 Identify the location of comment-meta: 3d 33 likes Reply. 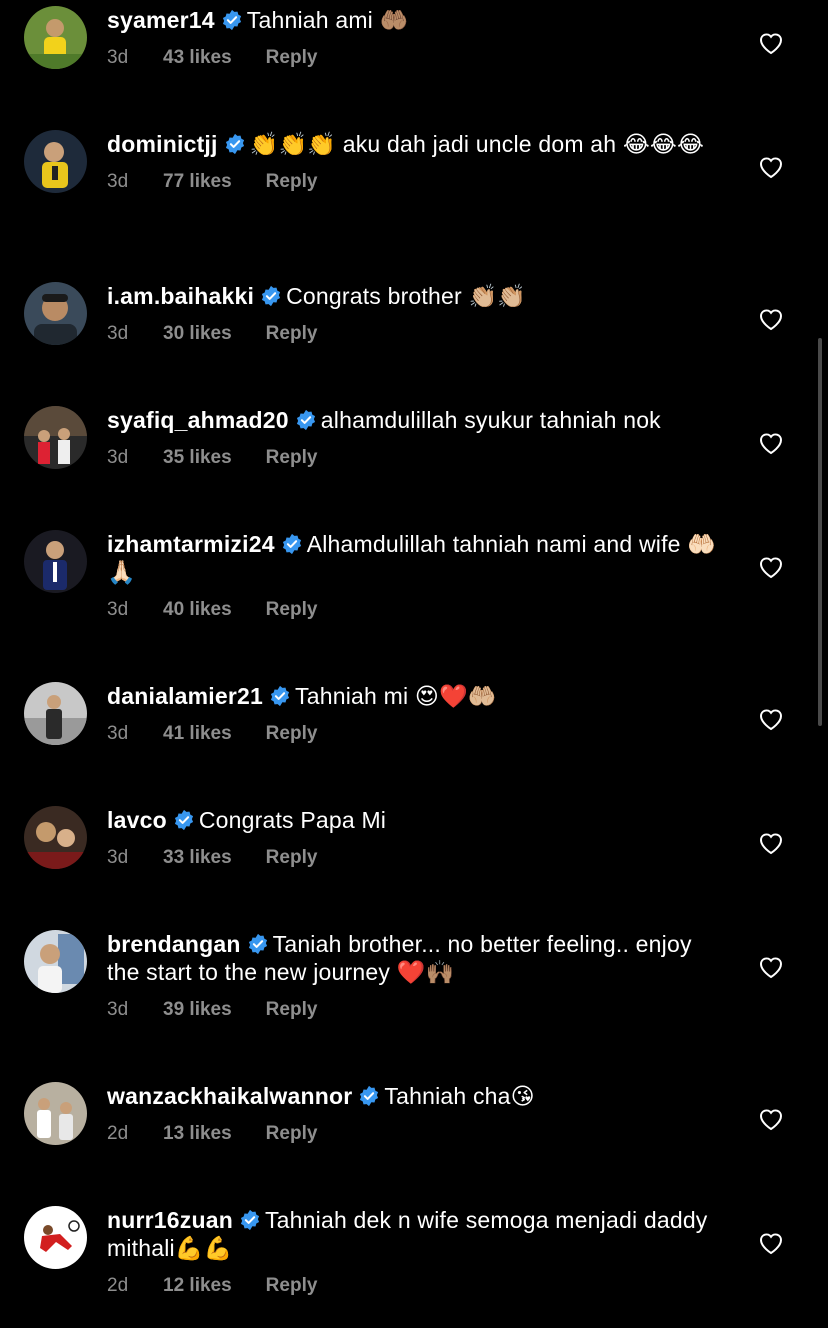
(412, 858).